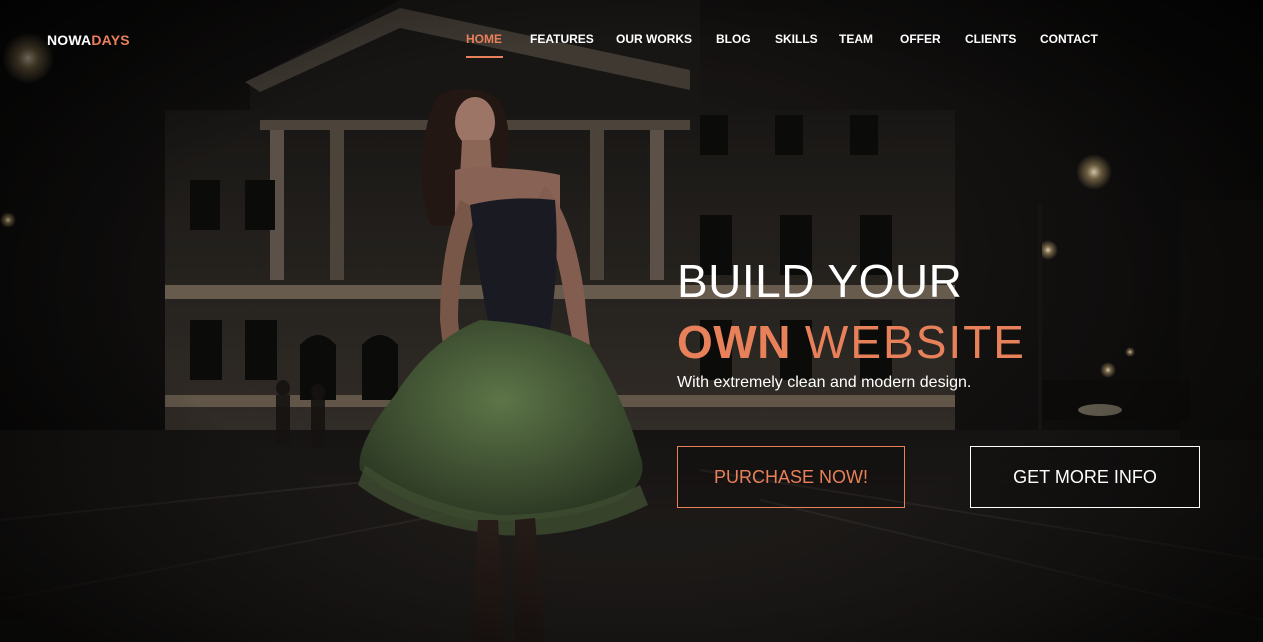 The image size is (1263, 642). I want to click on hero-headline-light: WEBSITE, so click(915, 342).